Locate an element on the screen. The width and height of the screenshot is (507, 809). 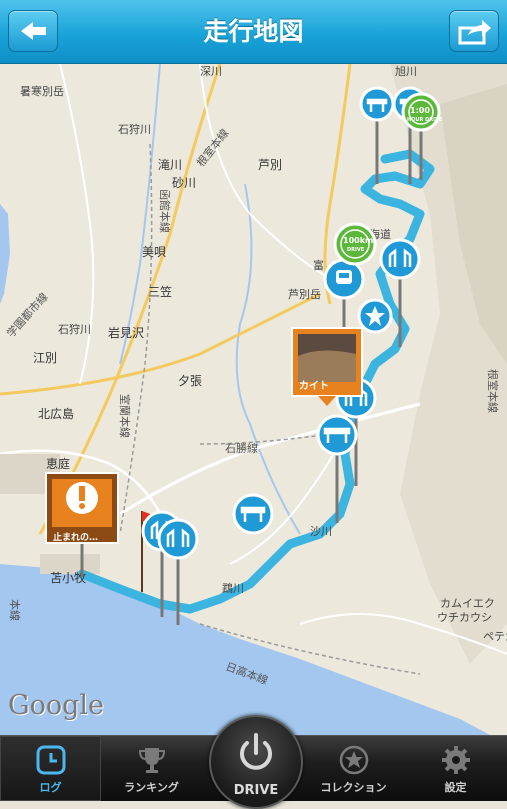
share-icon is located at coordinates (474, 32).